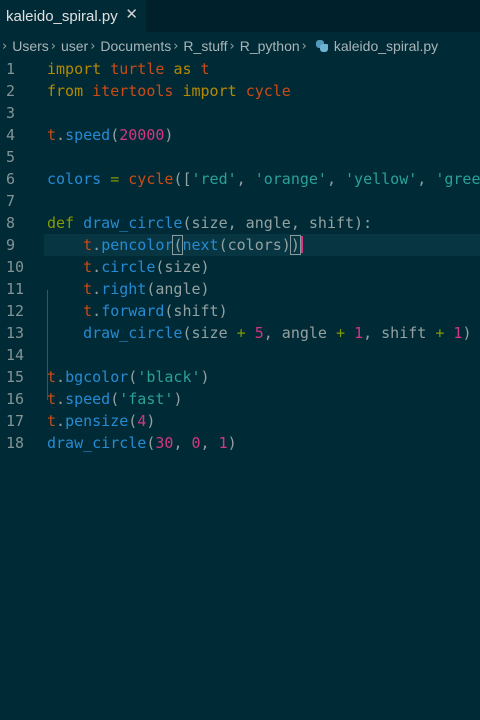  I want to click on breadcrumb-item-documents: Documents, so click(135, 46).